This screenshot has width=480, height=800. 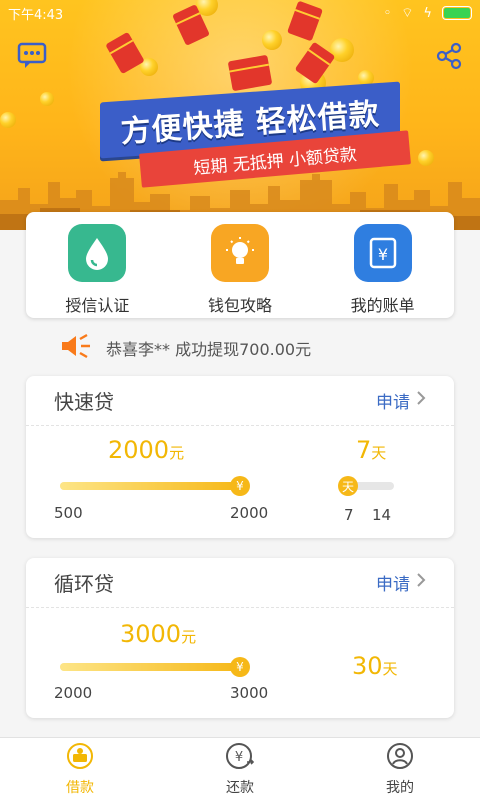 I want to click on days-value-display: 7天, so click(x=371, y=450).